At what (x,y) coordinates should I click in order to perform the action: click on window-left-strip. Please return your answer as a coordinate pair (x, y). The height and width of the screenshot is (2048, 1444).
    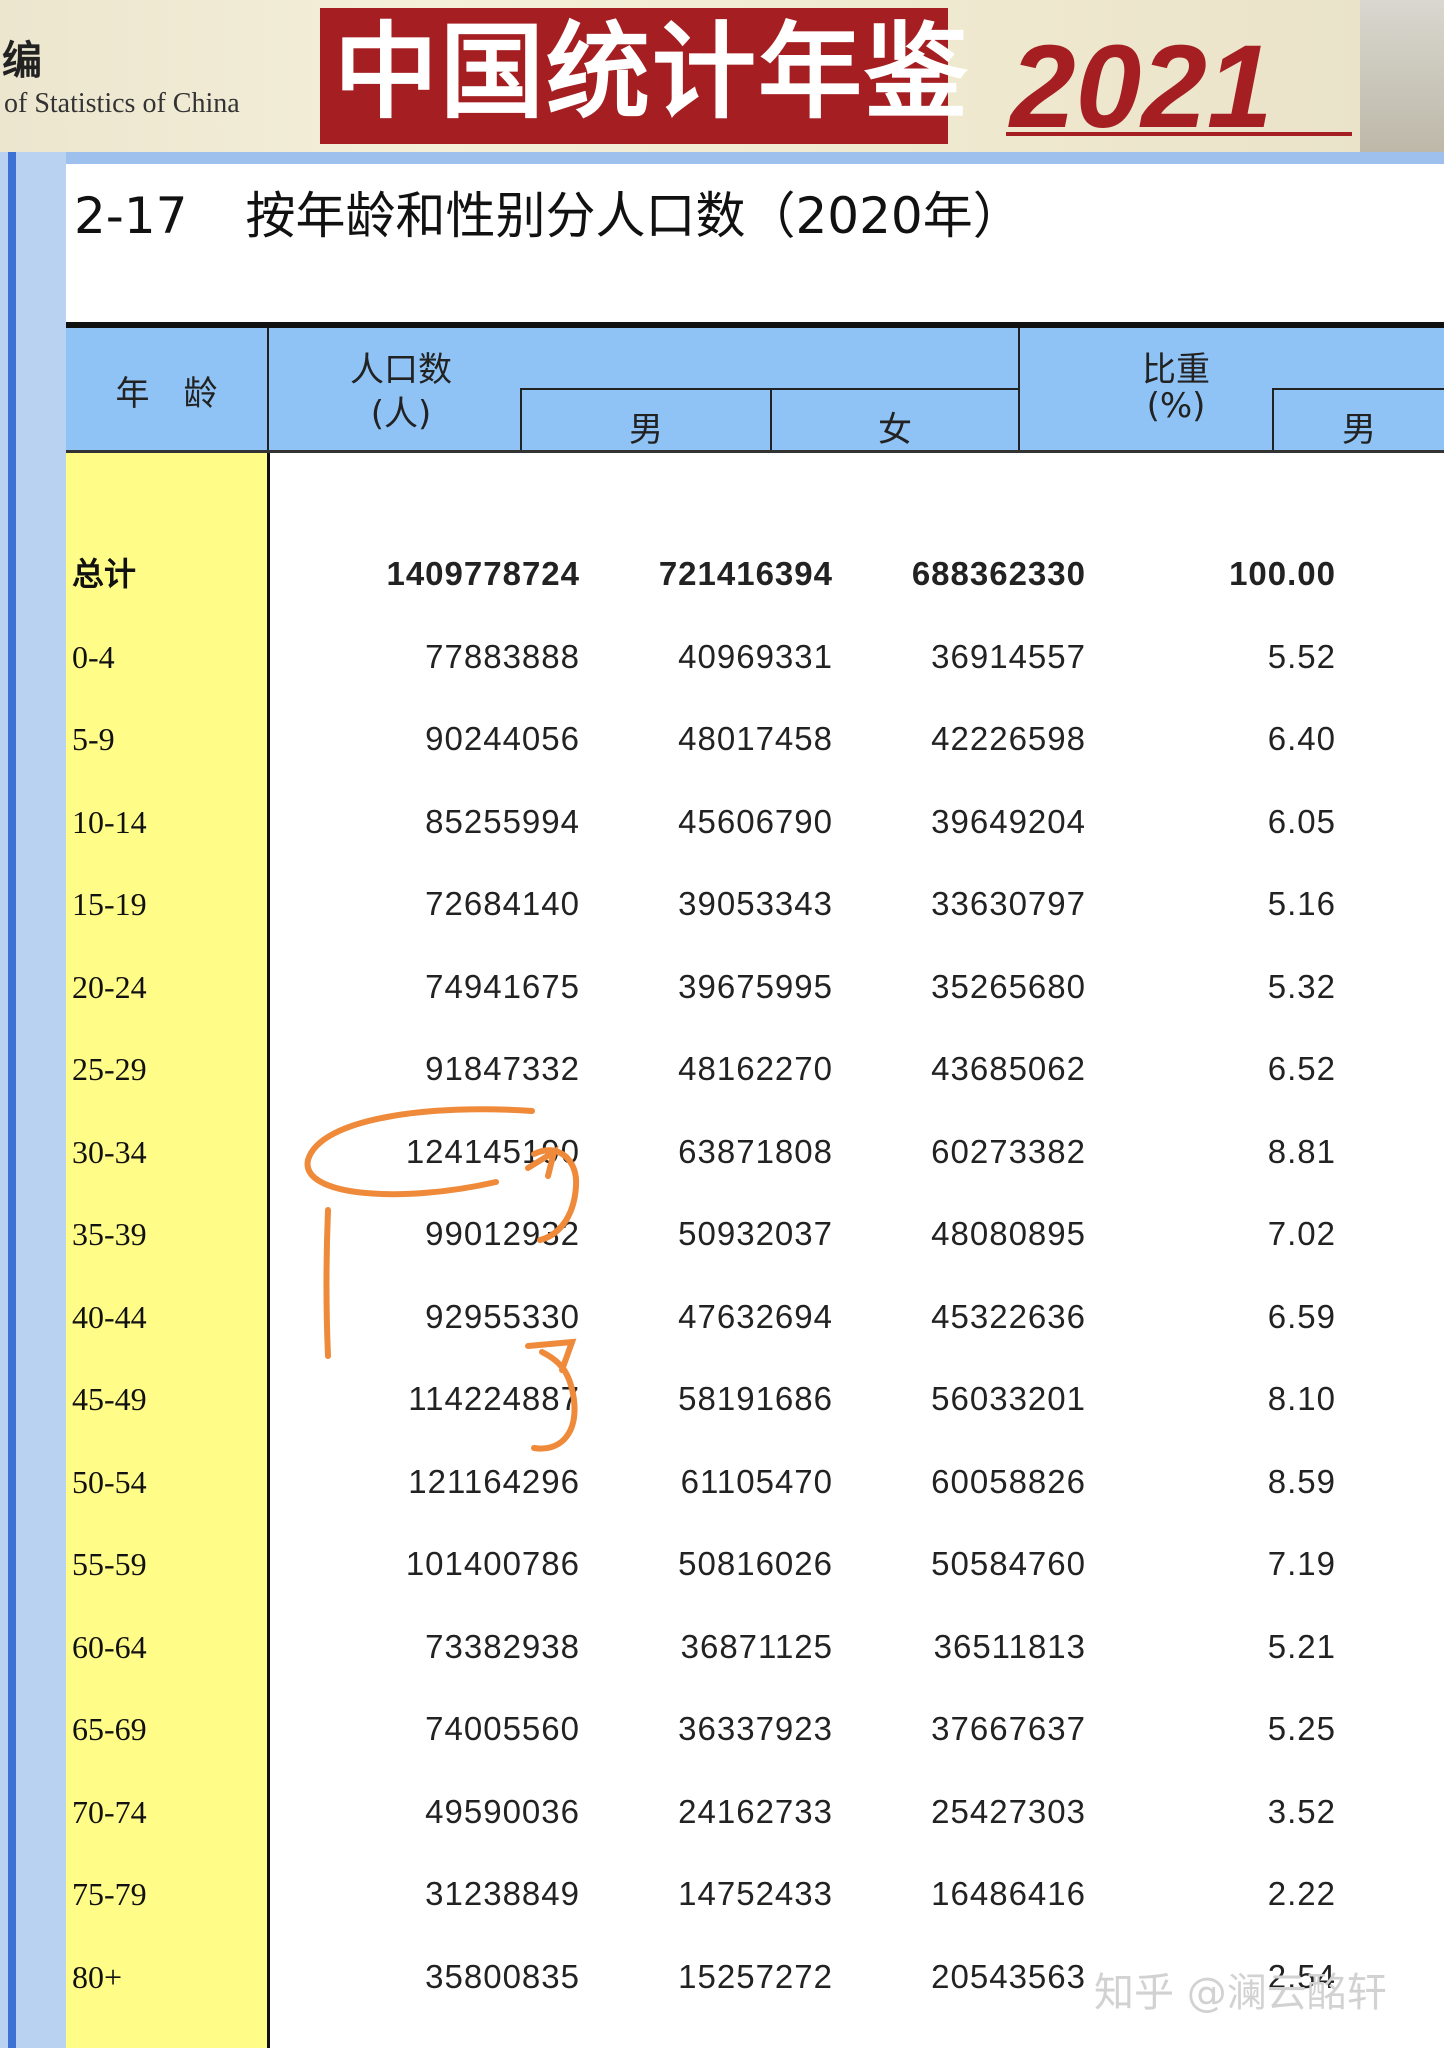
    Looking at the image, I should click on (33, 1100).